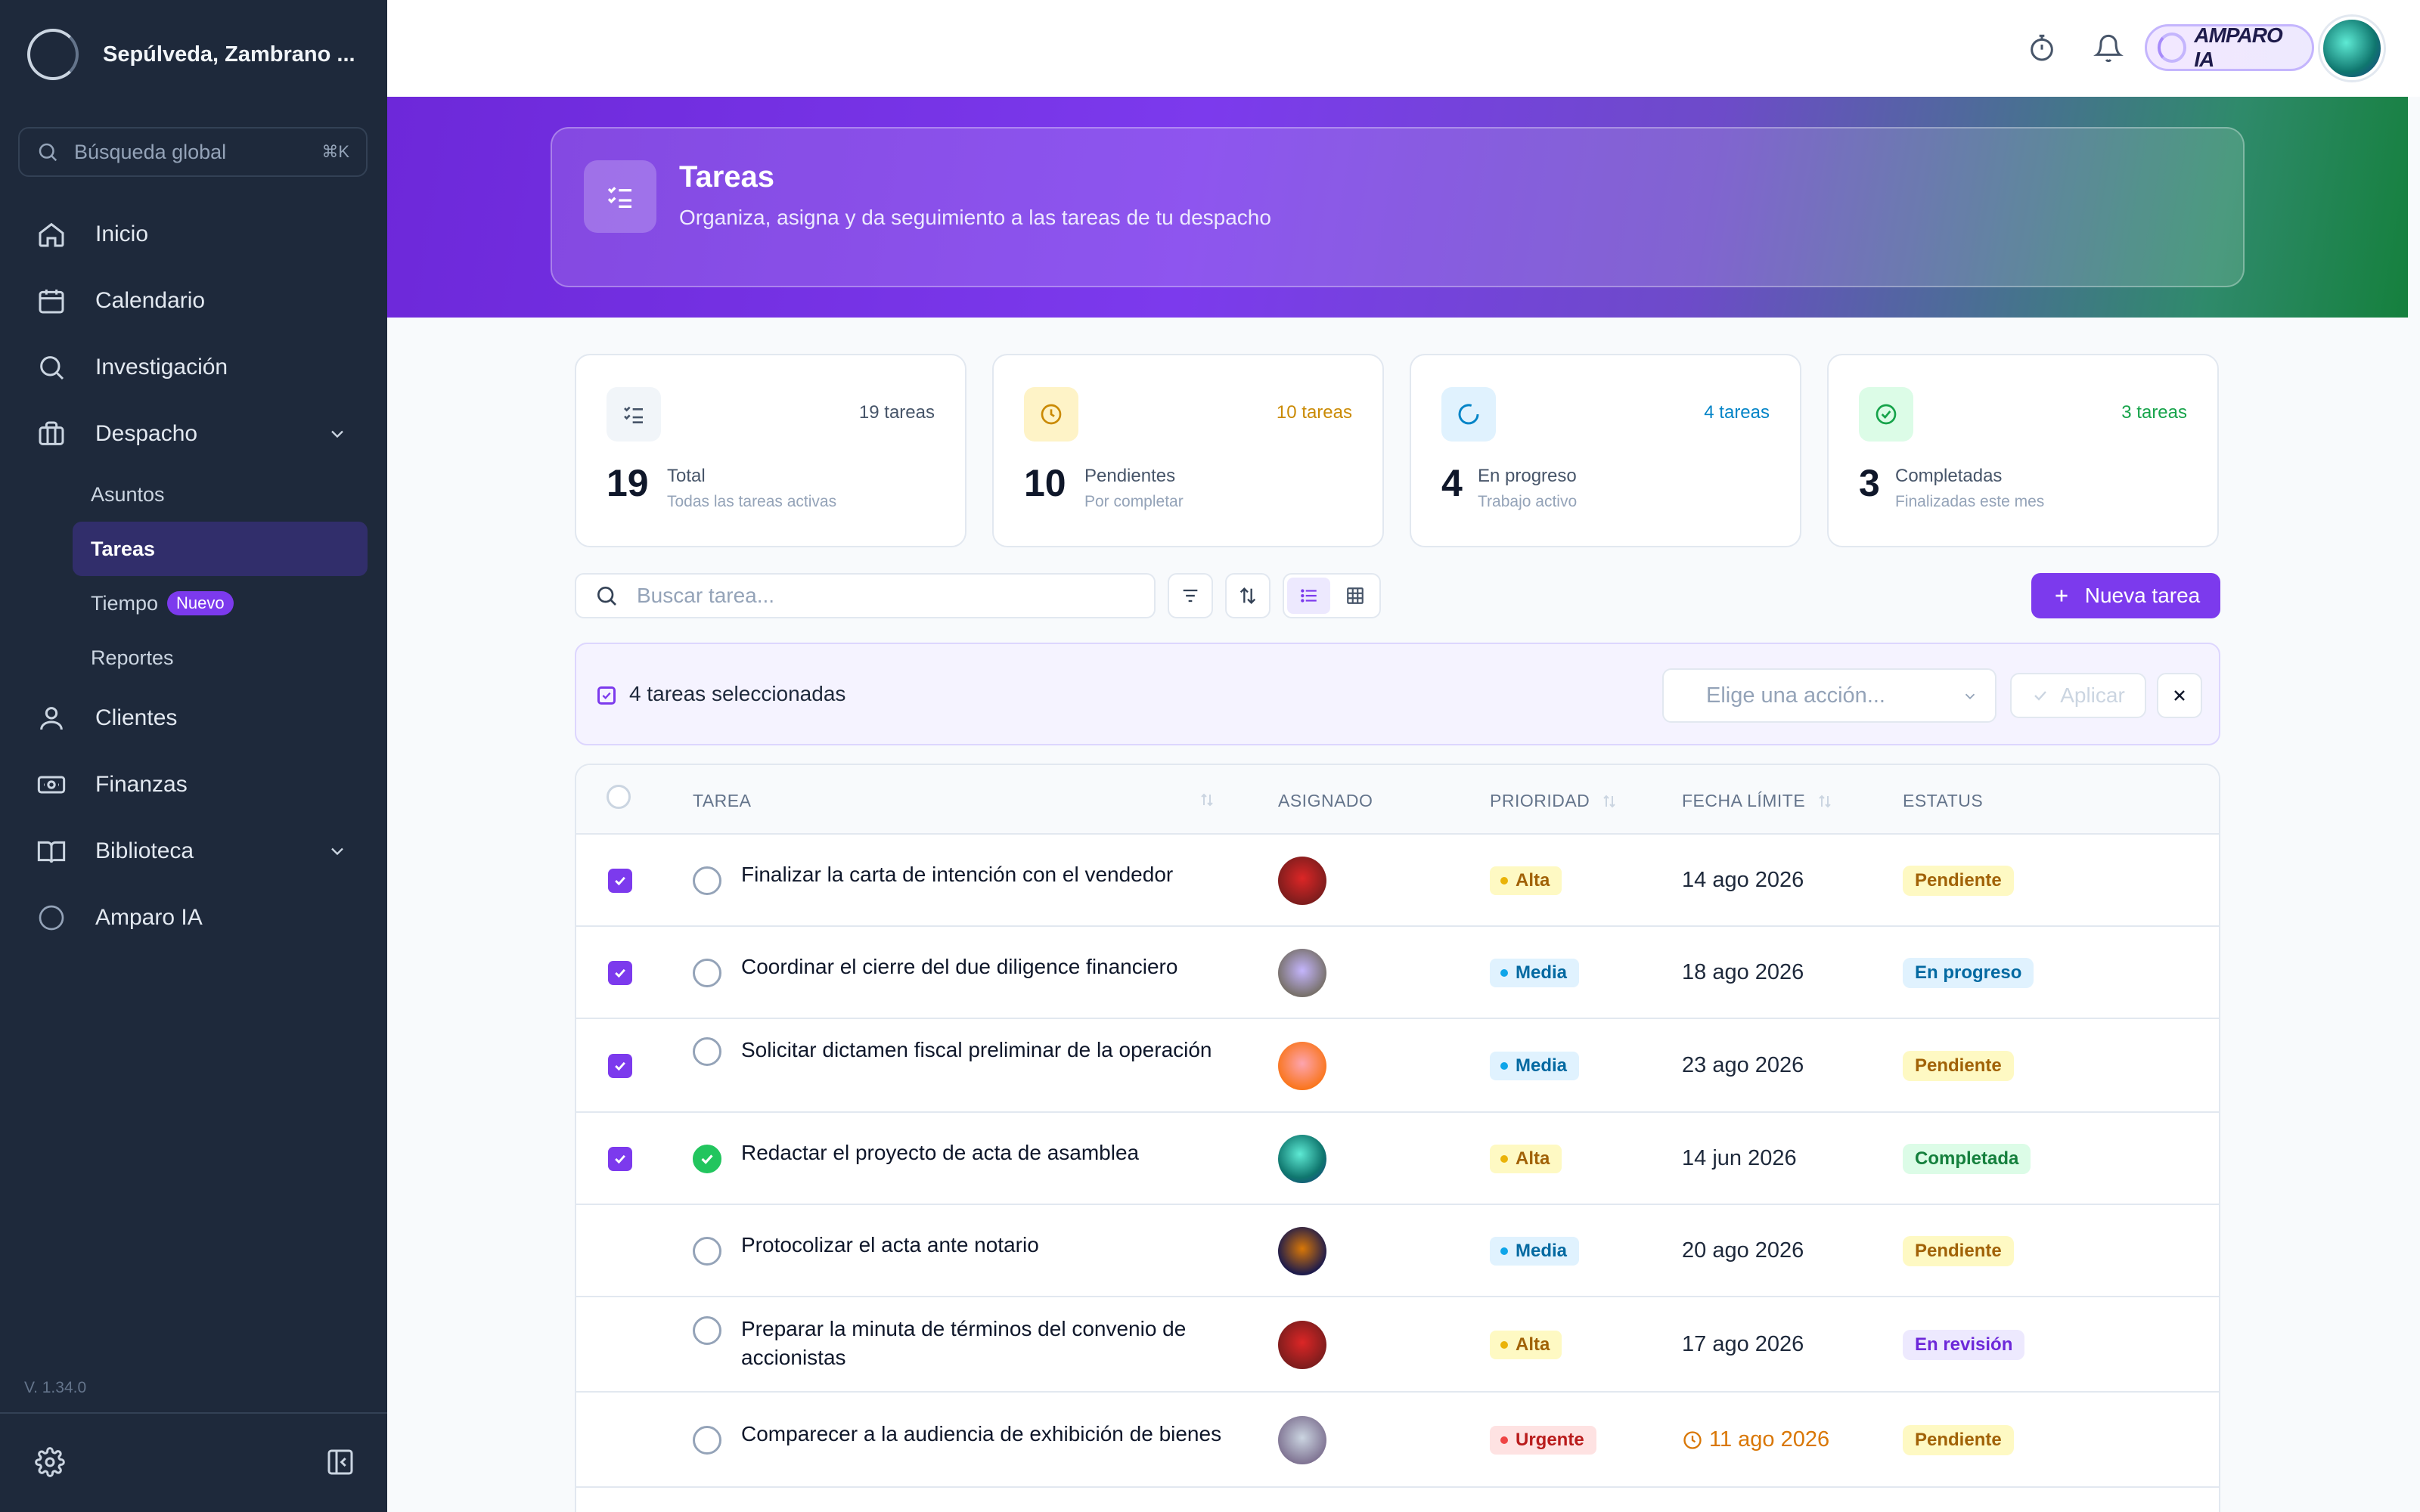  Describe the element at coordinates (1045, 483) in the screenshot. I see `stat-number: 10` at that location.